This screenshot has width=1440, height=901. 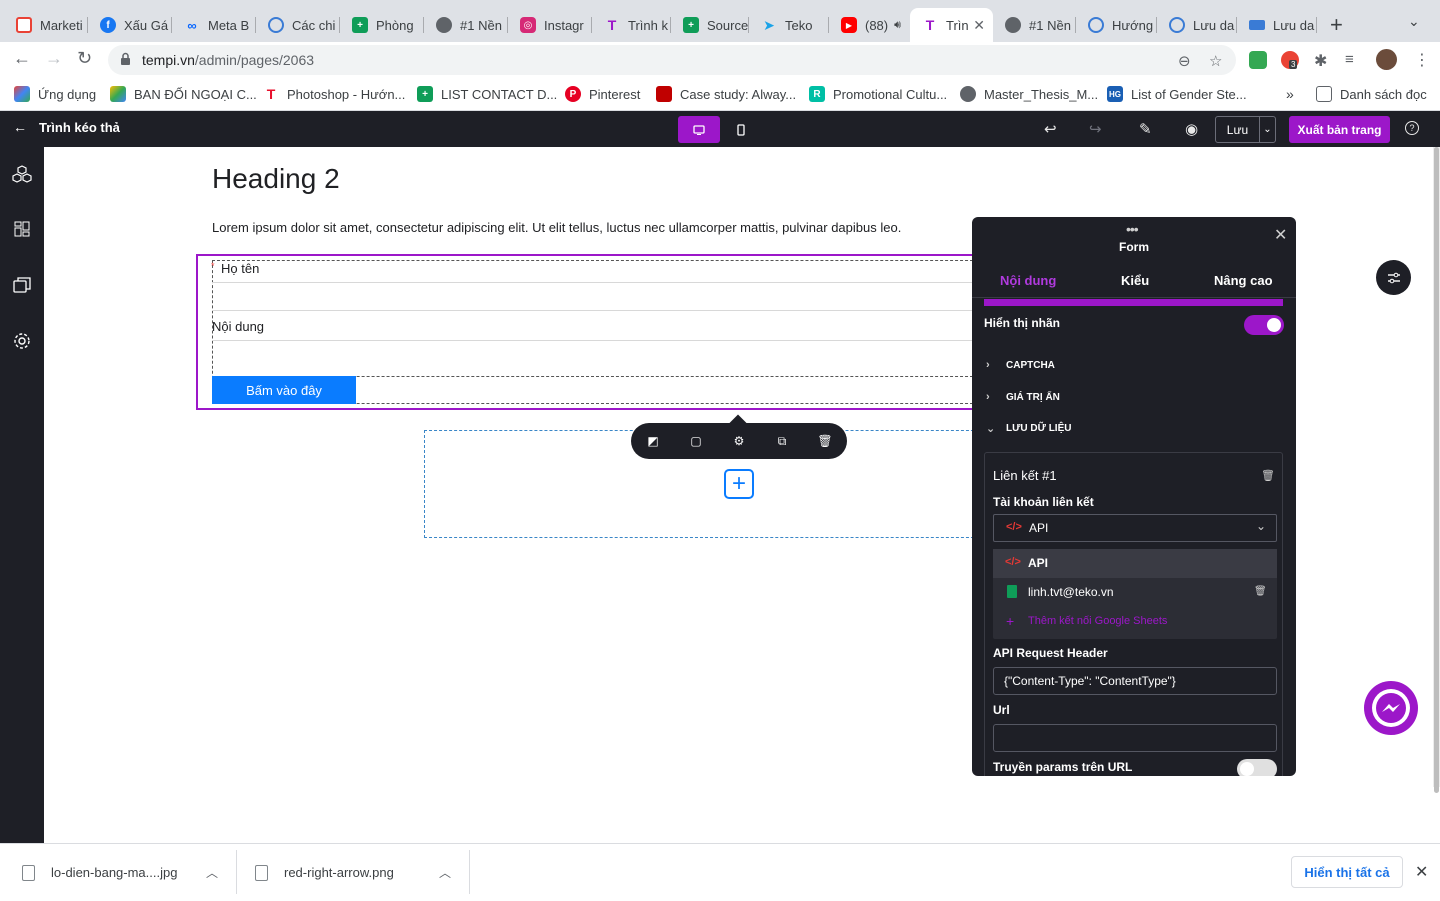 What do you see at coordinates (1135, 592) in the screenshot?
I see `dropdown-option-sheet: linh.tvt@teko.vn 🗑︎` at bounding box center [1135, 592].